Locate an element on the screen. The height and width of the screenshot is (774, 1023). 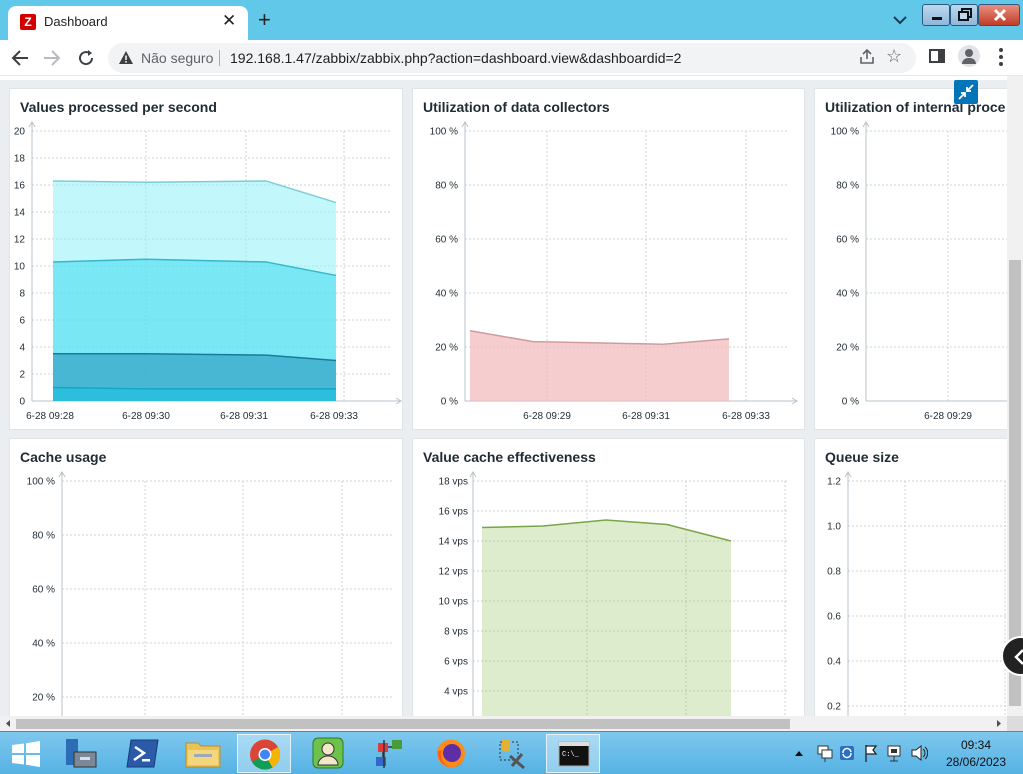
clock-date: 28/06/2023 is located at coordinates (976, 762).